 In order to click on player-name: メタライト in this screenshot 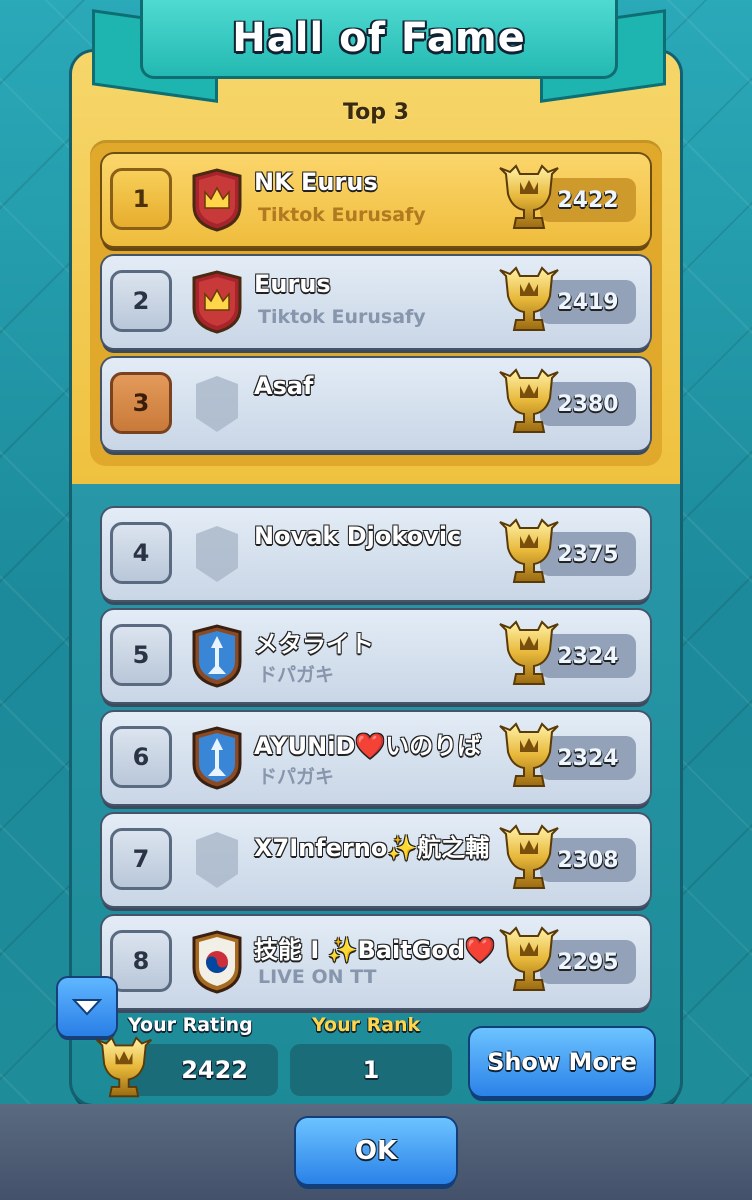, I will do `click(314, 644)`.